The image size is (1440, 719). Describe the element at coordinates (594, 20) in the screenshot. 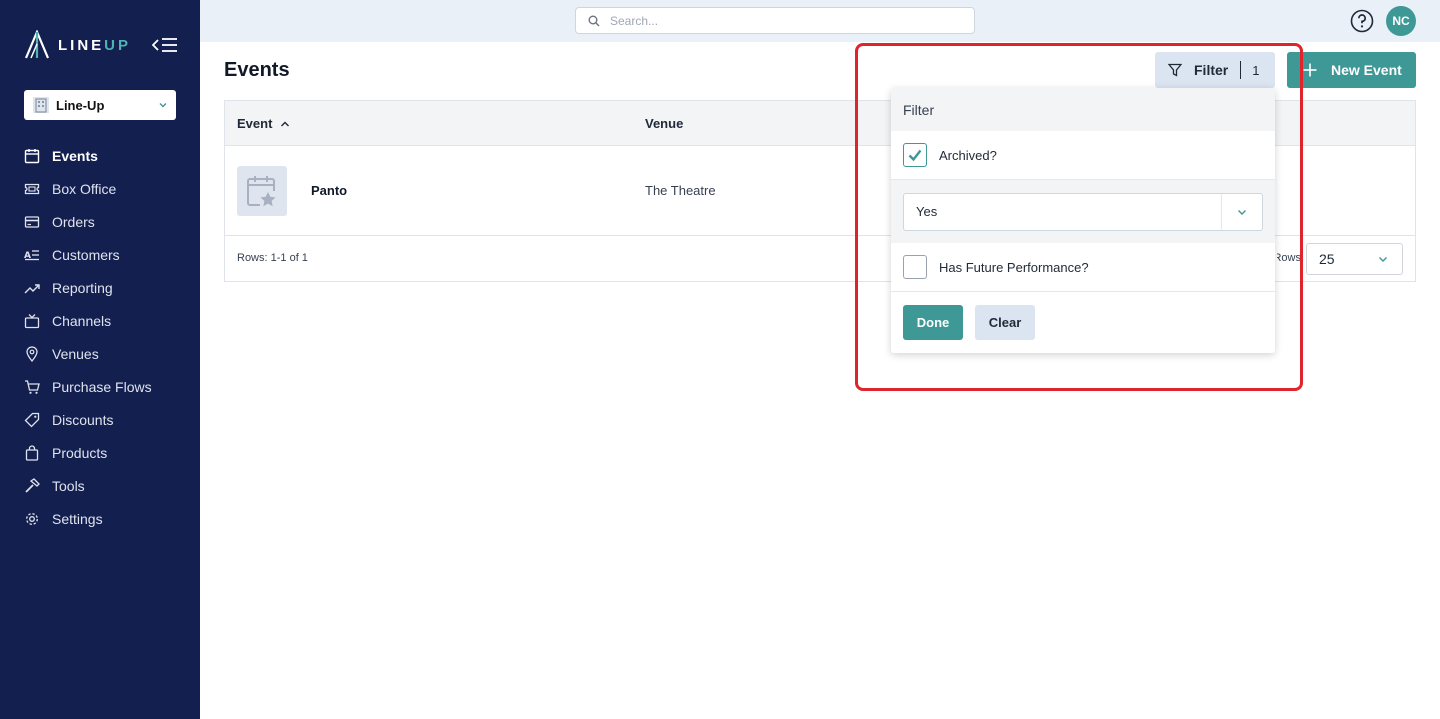

I see `search-icon` at that location.